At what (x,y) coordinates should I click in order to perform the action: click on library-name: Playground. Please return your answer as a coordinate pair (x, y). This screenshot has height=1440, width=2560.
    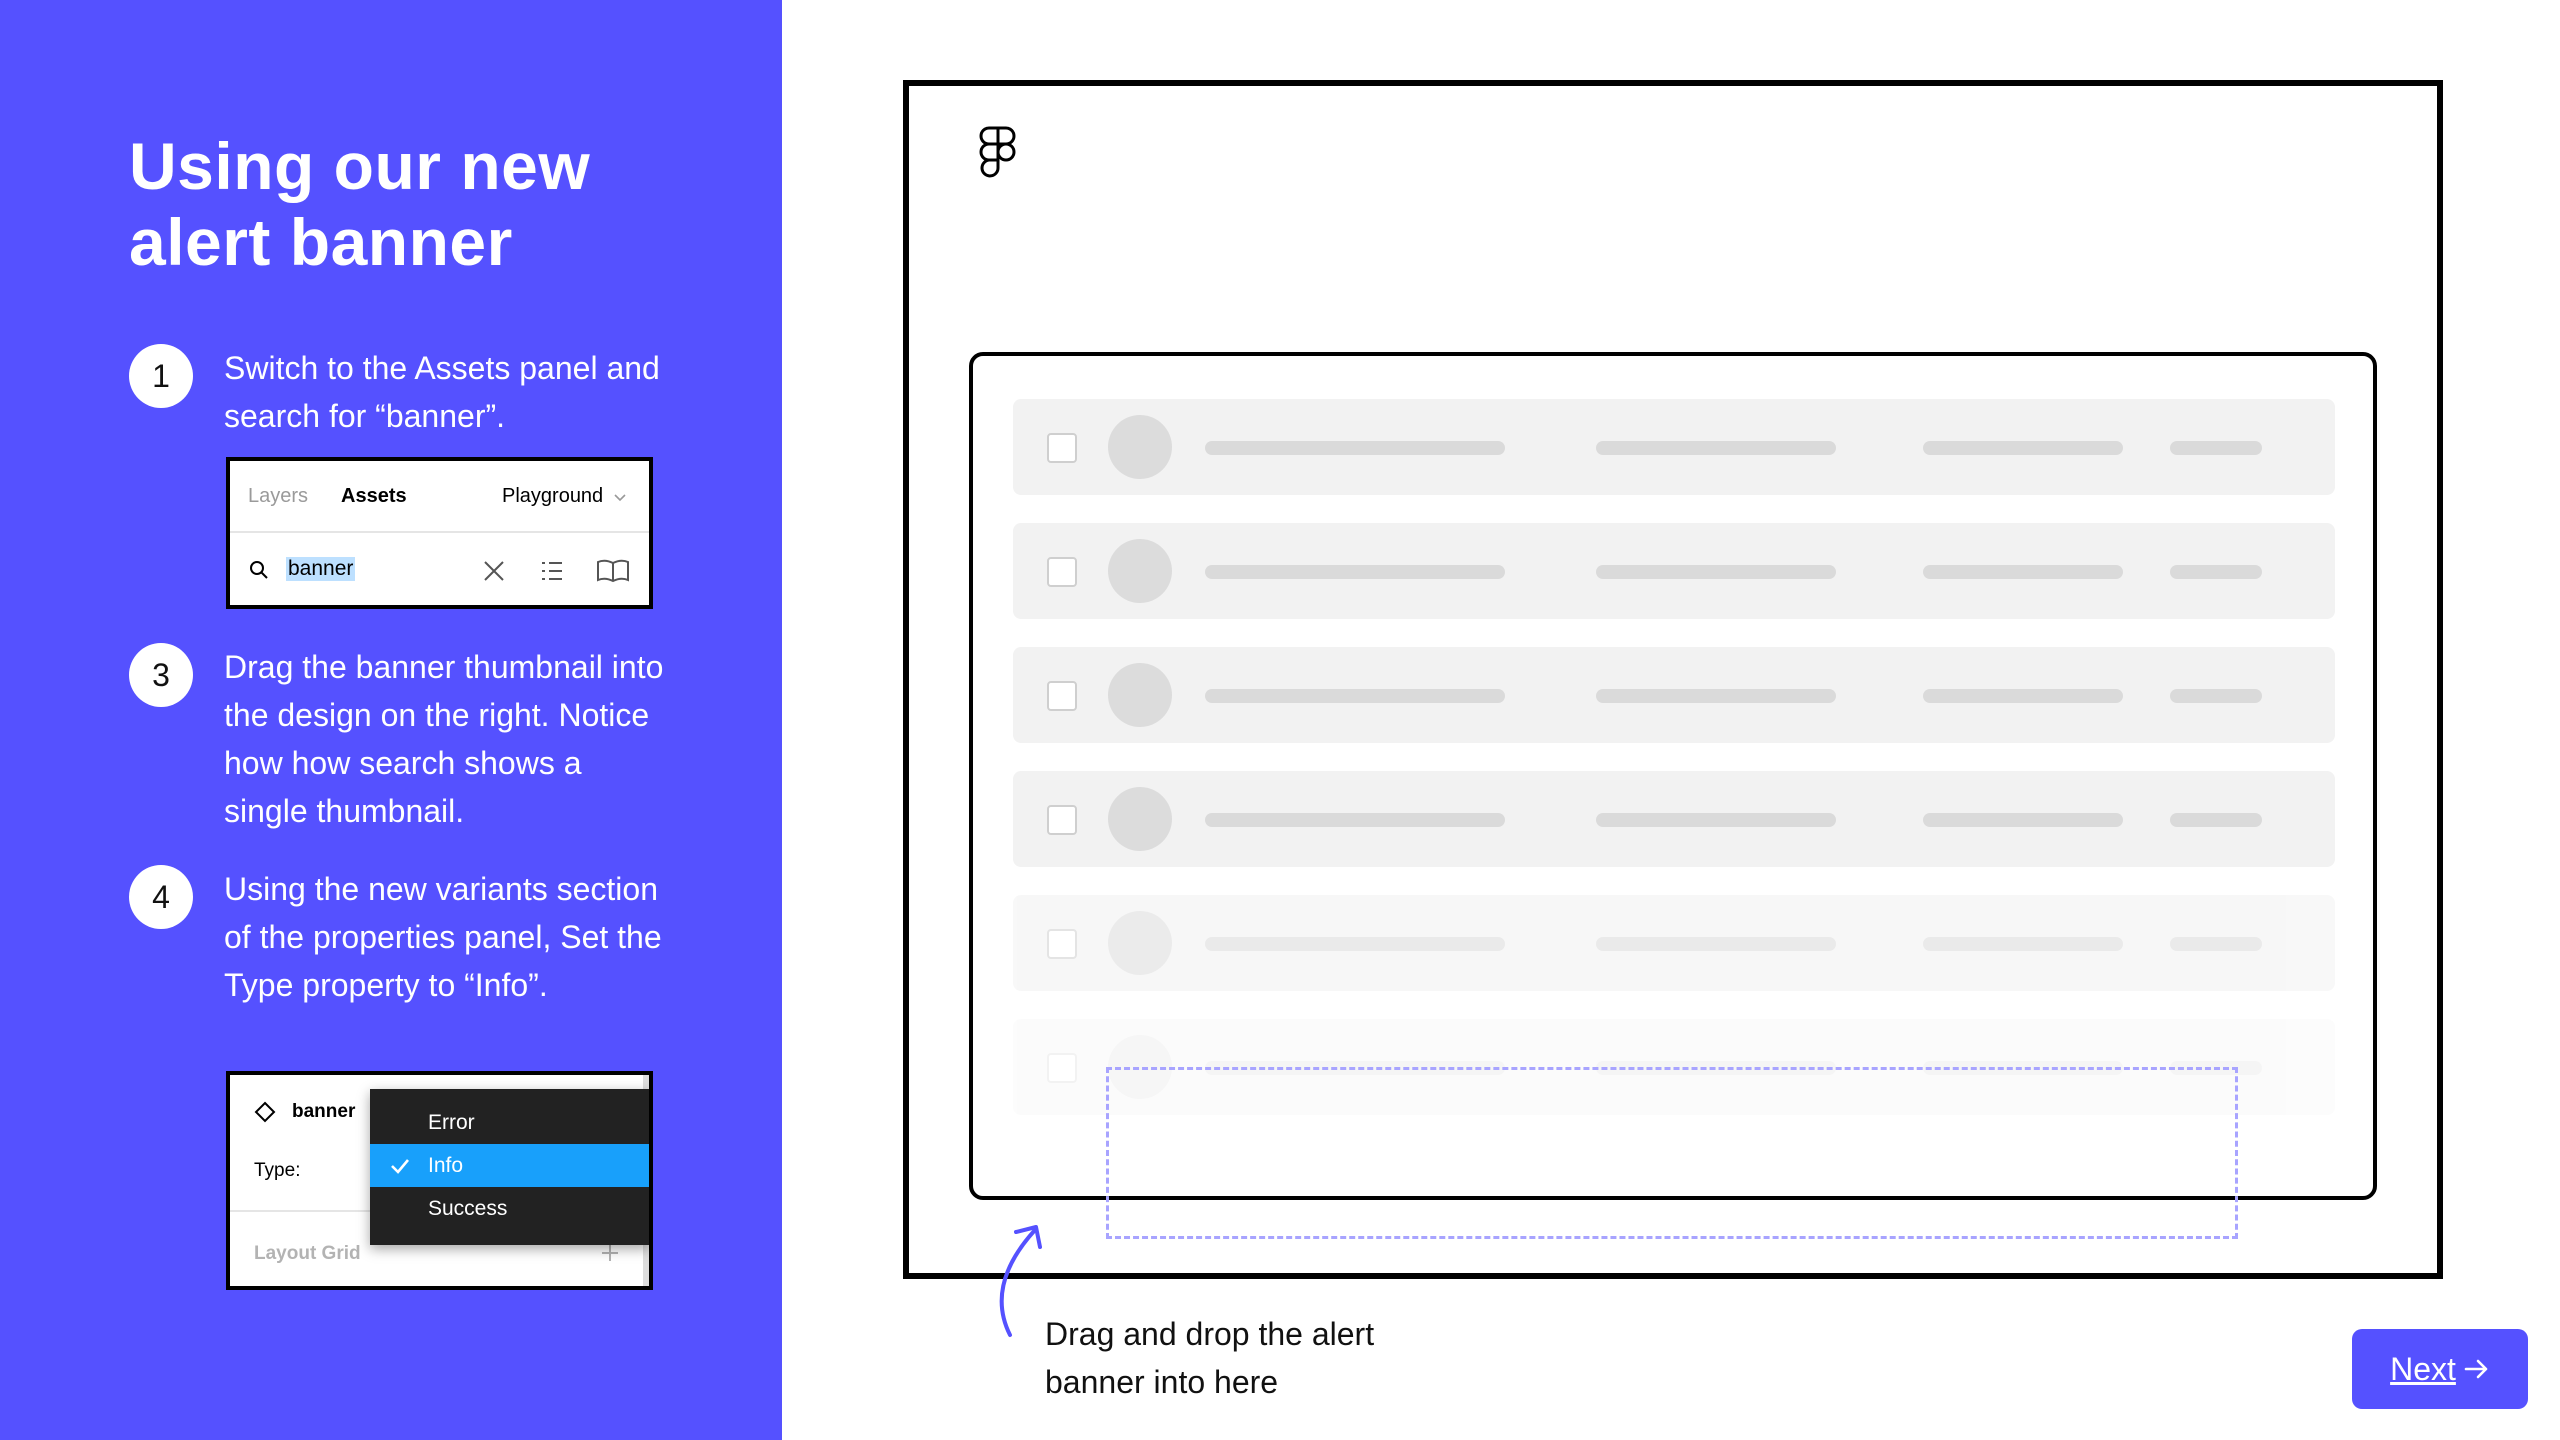
    Looking at the image, I should click on (553, 496).